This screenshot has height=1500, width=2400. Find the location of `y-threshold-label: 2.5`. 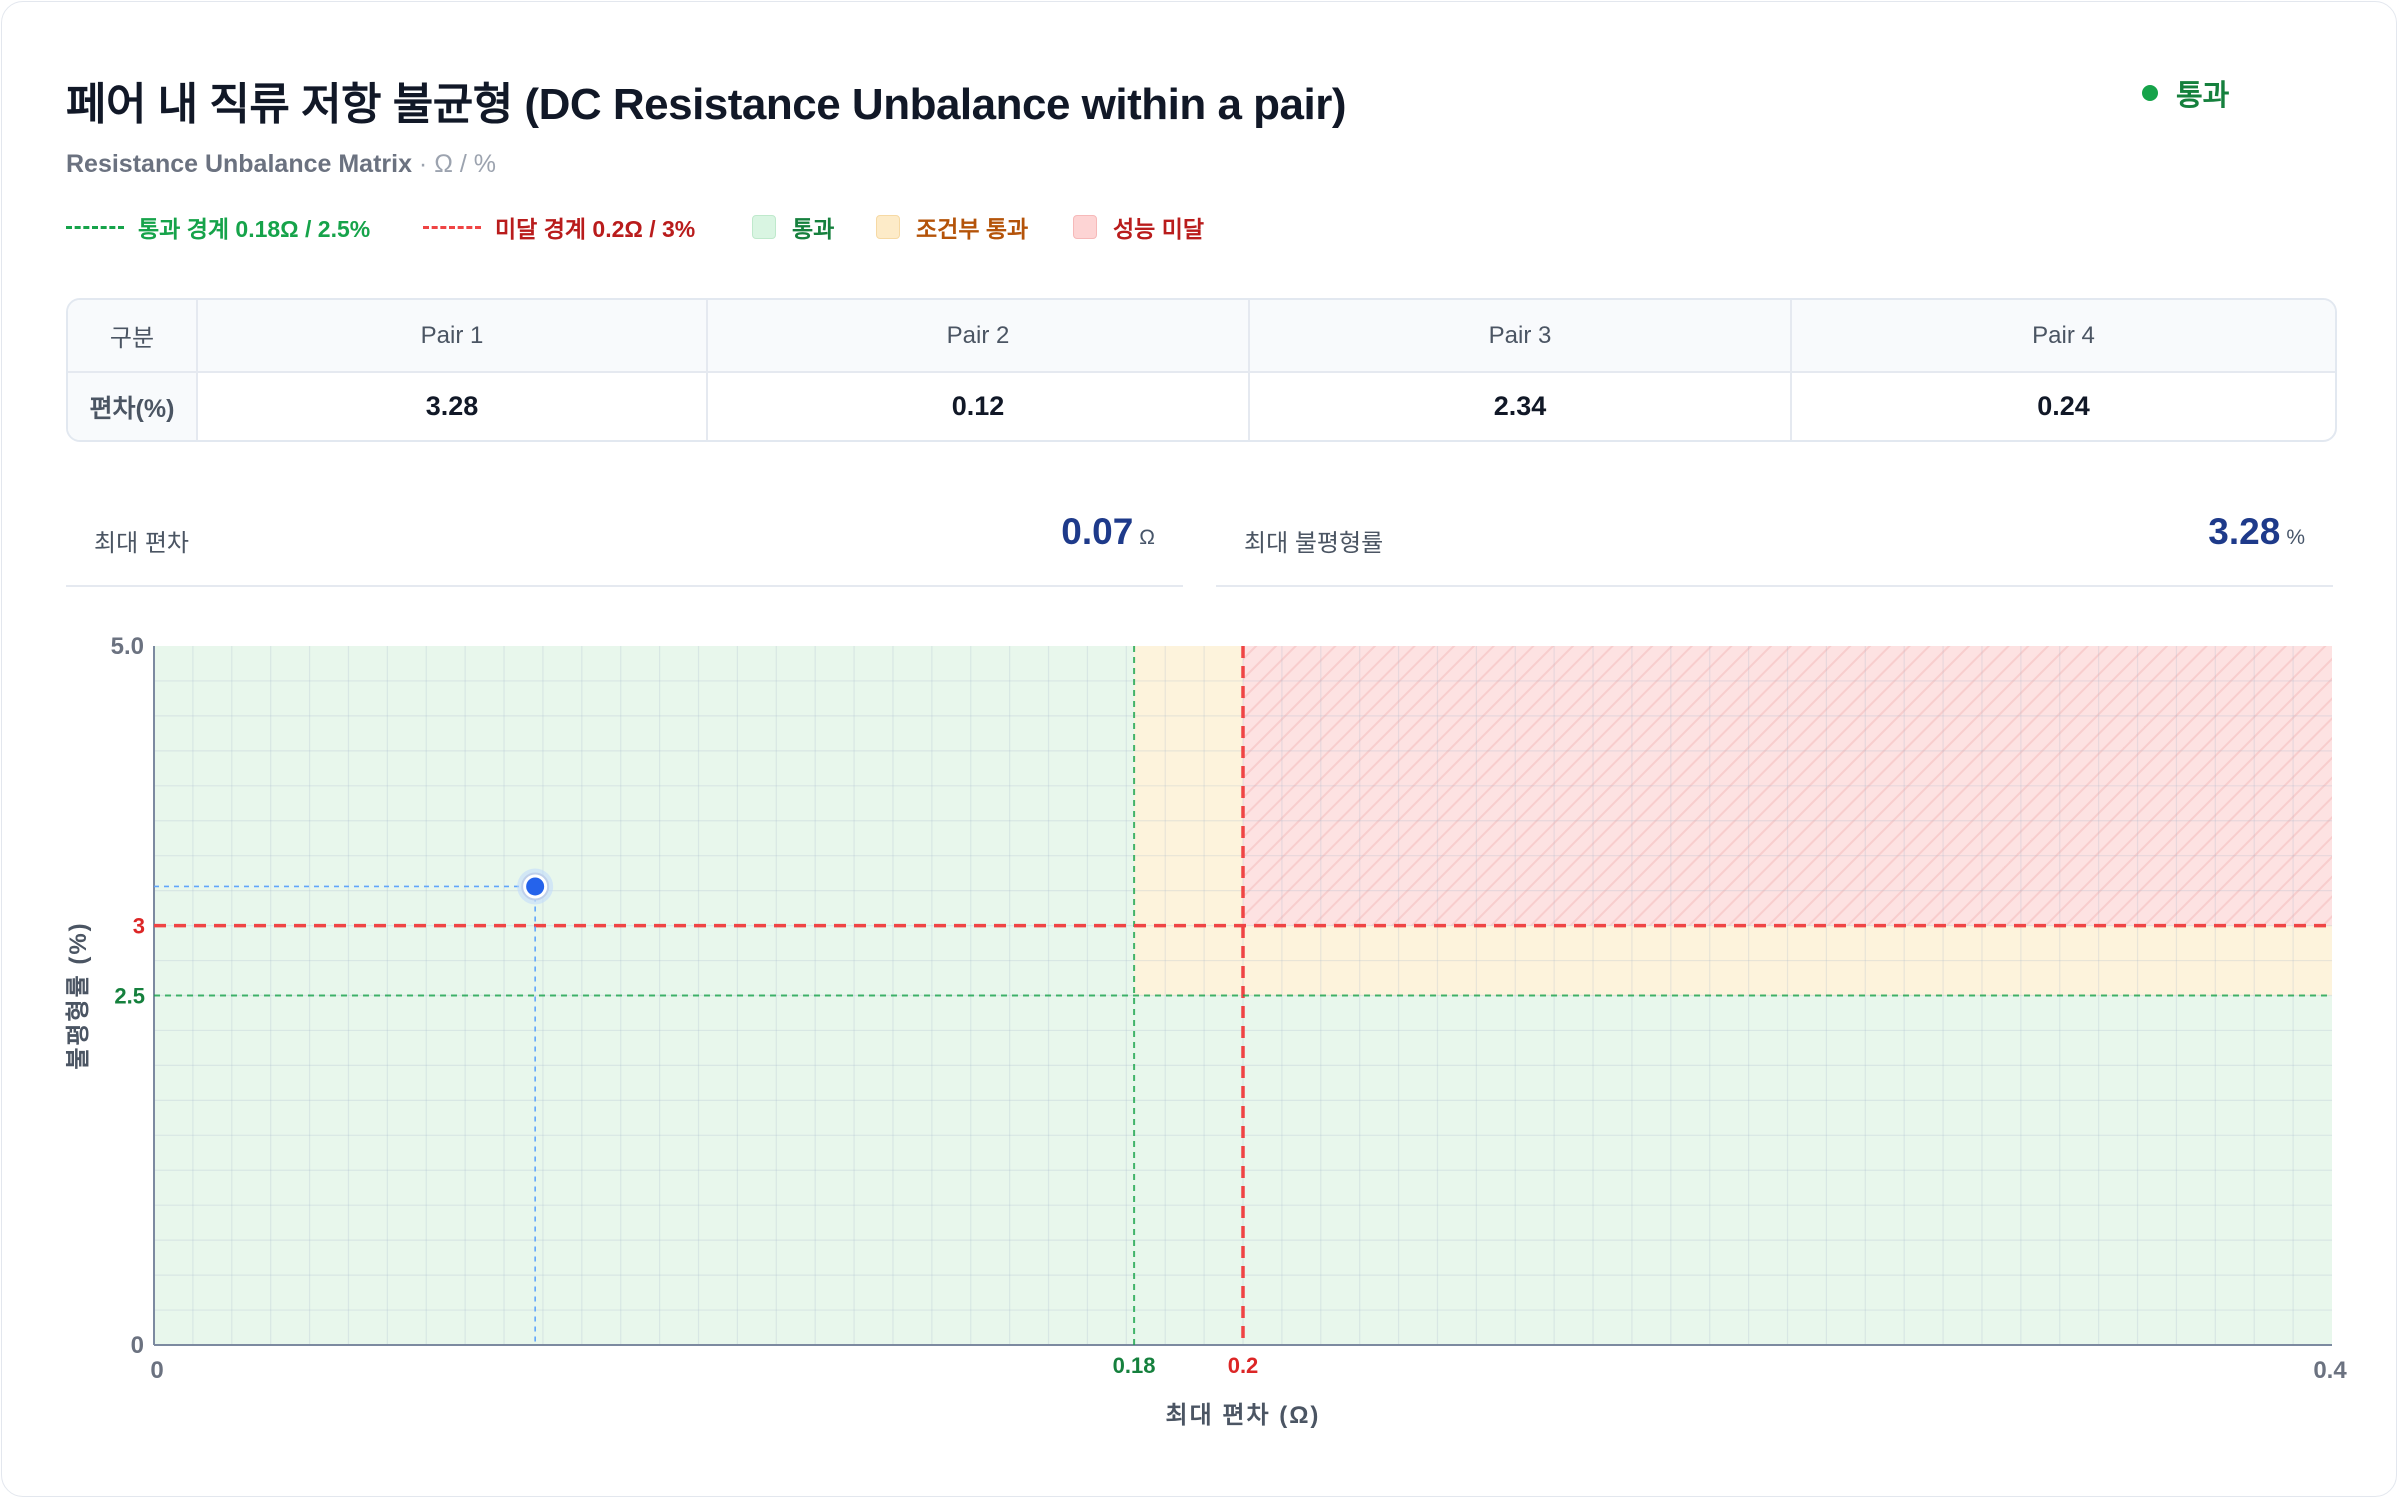

y-threshold-label: 2.5 is located at coordinates (129, 996).